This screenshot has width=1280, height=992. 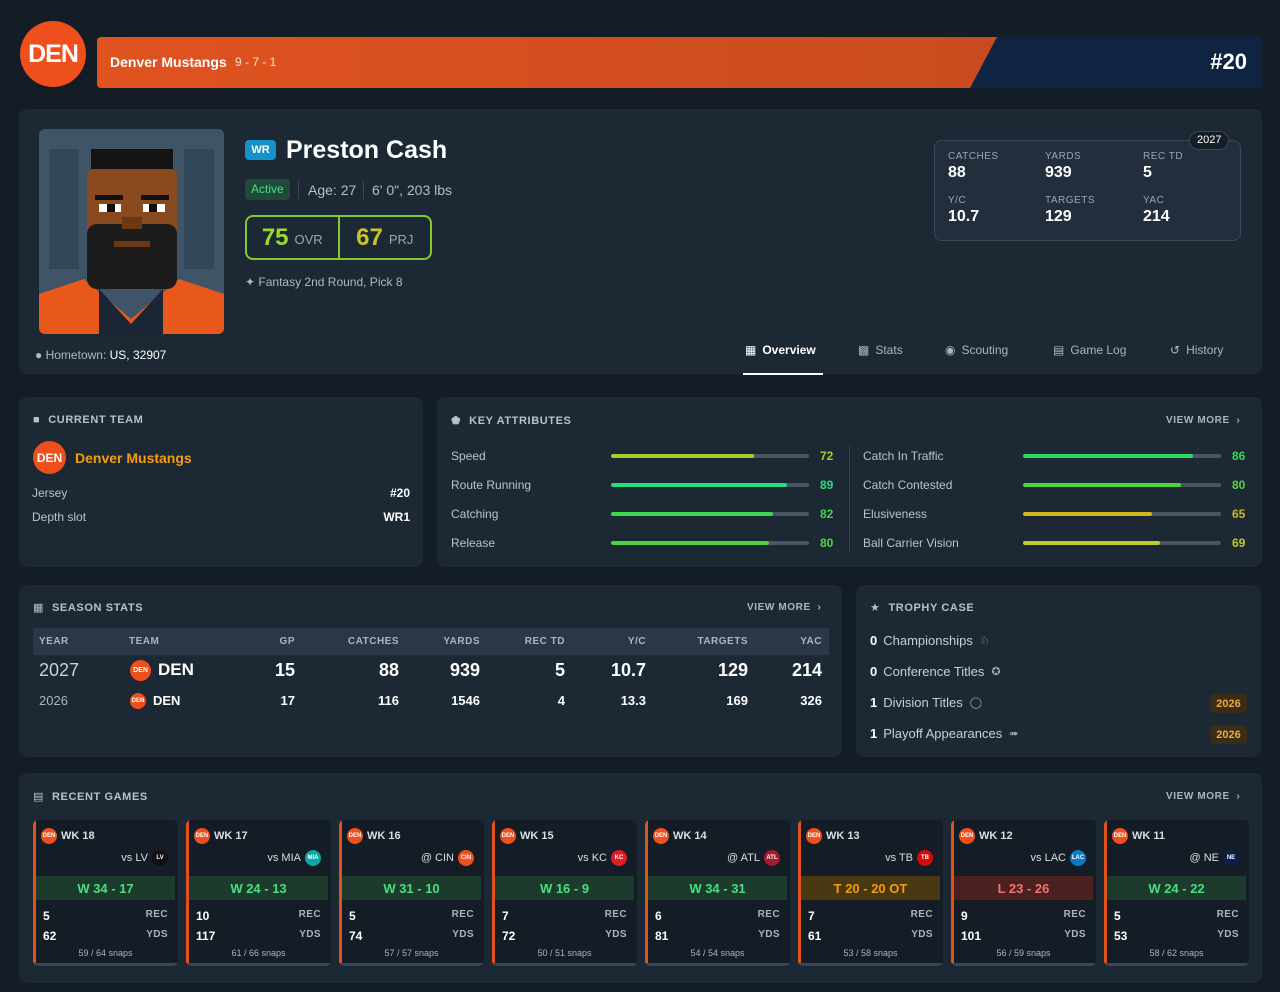 I want to click on game-week: DEN WK 11, so click(x=1138, y=836).